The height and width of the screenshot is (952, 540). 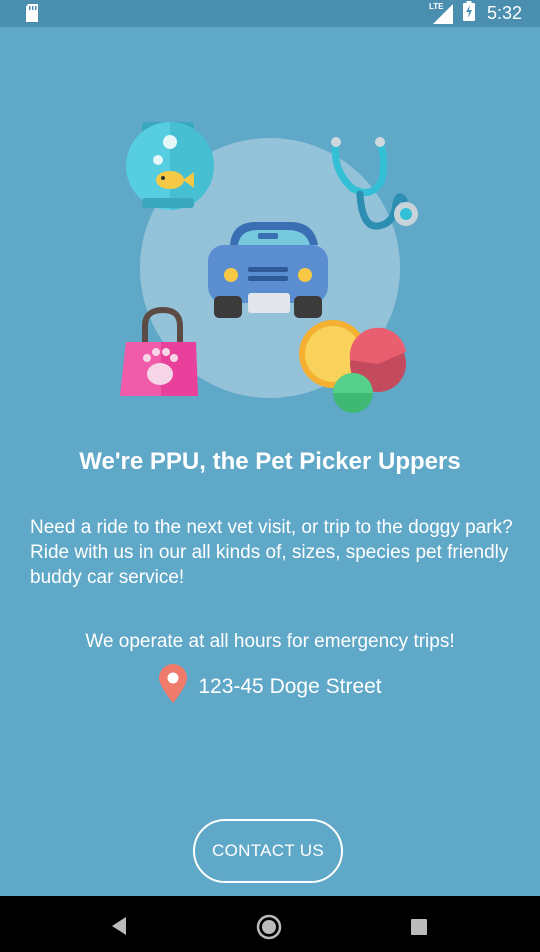 What do you see at coordinates (268, 851) in the screenshot?
I see `contact-us-button: CONTACT US` at bounding box center [268, 851].